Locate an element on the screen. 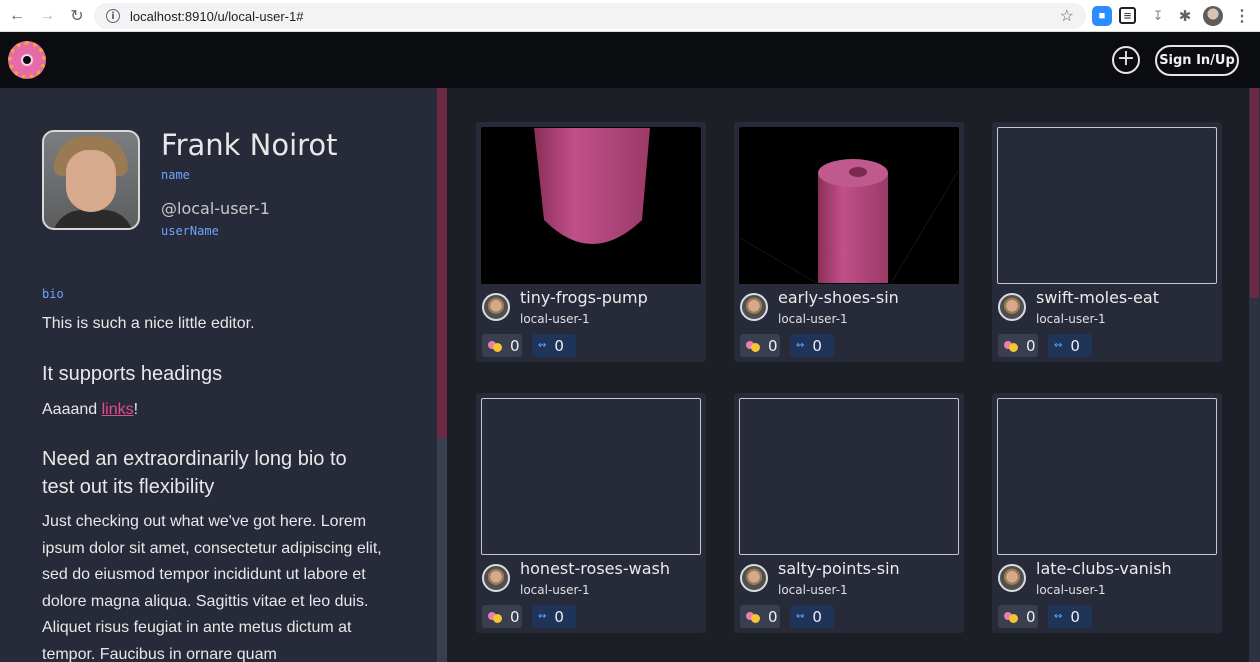  address-bar: i localhost:8910/u/local-user-1# ☆ is located at coordinates (590, 16).